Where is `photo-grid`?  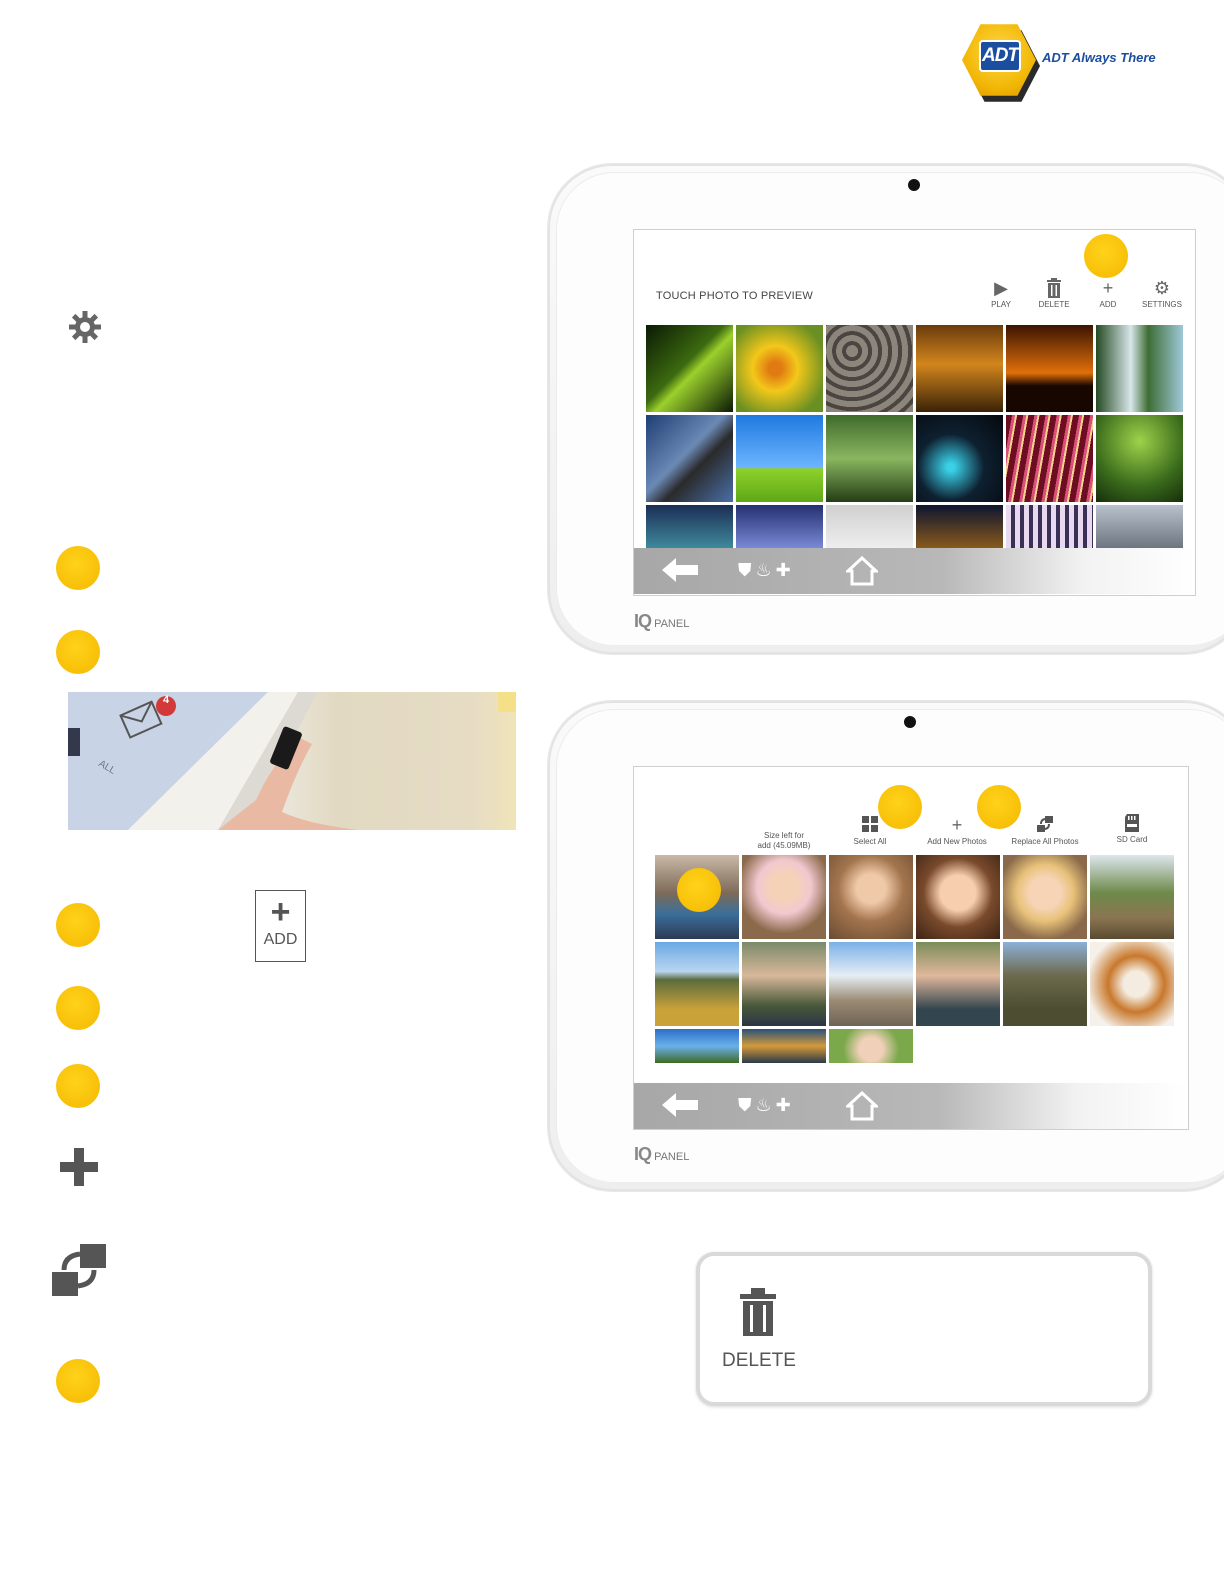
photo-grid is located at coordinates (914, 984).